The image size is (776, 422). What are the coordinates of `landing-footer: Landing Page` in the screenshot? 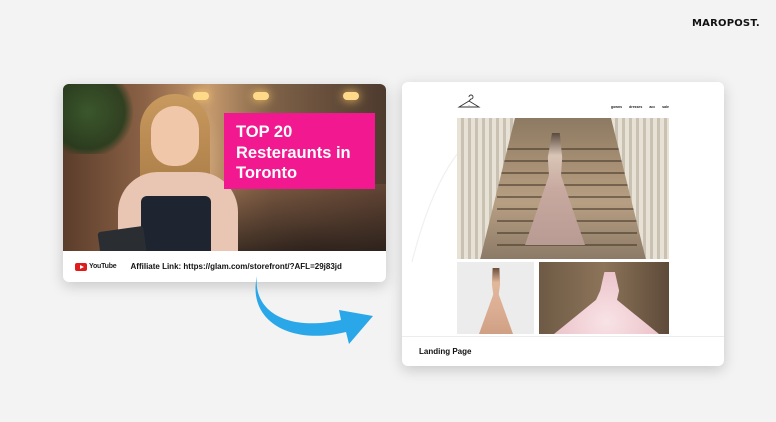 It's located at (563, 351).